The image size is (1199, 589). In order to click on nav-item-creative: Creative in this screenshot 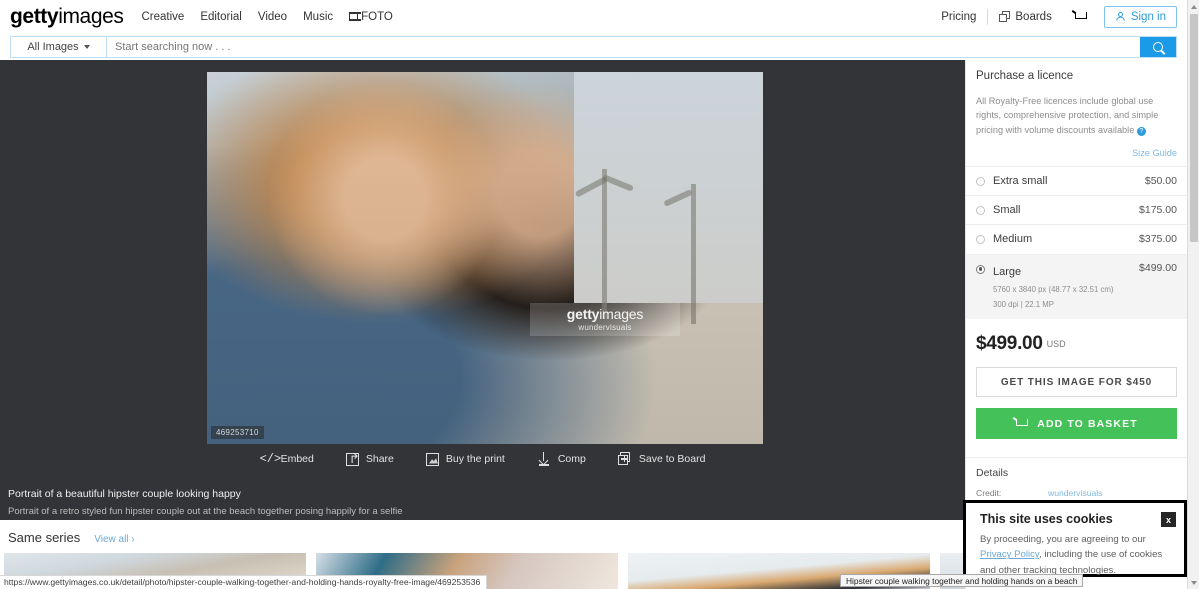, I will do `click(162, 17)`.